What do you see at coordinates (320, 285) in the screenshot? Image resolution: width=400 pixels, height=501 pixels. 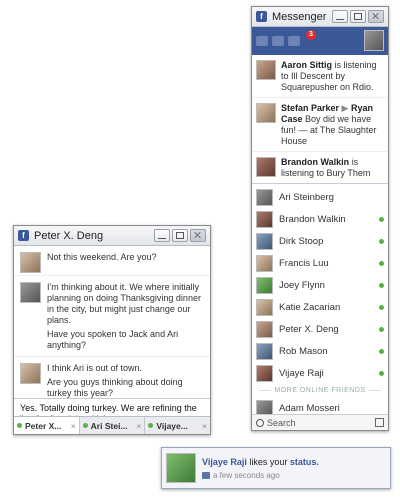 I see `contact-item: Joey Flynn` at bounding box center [320, 285].